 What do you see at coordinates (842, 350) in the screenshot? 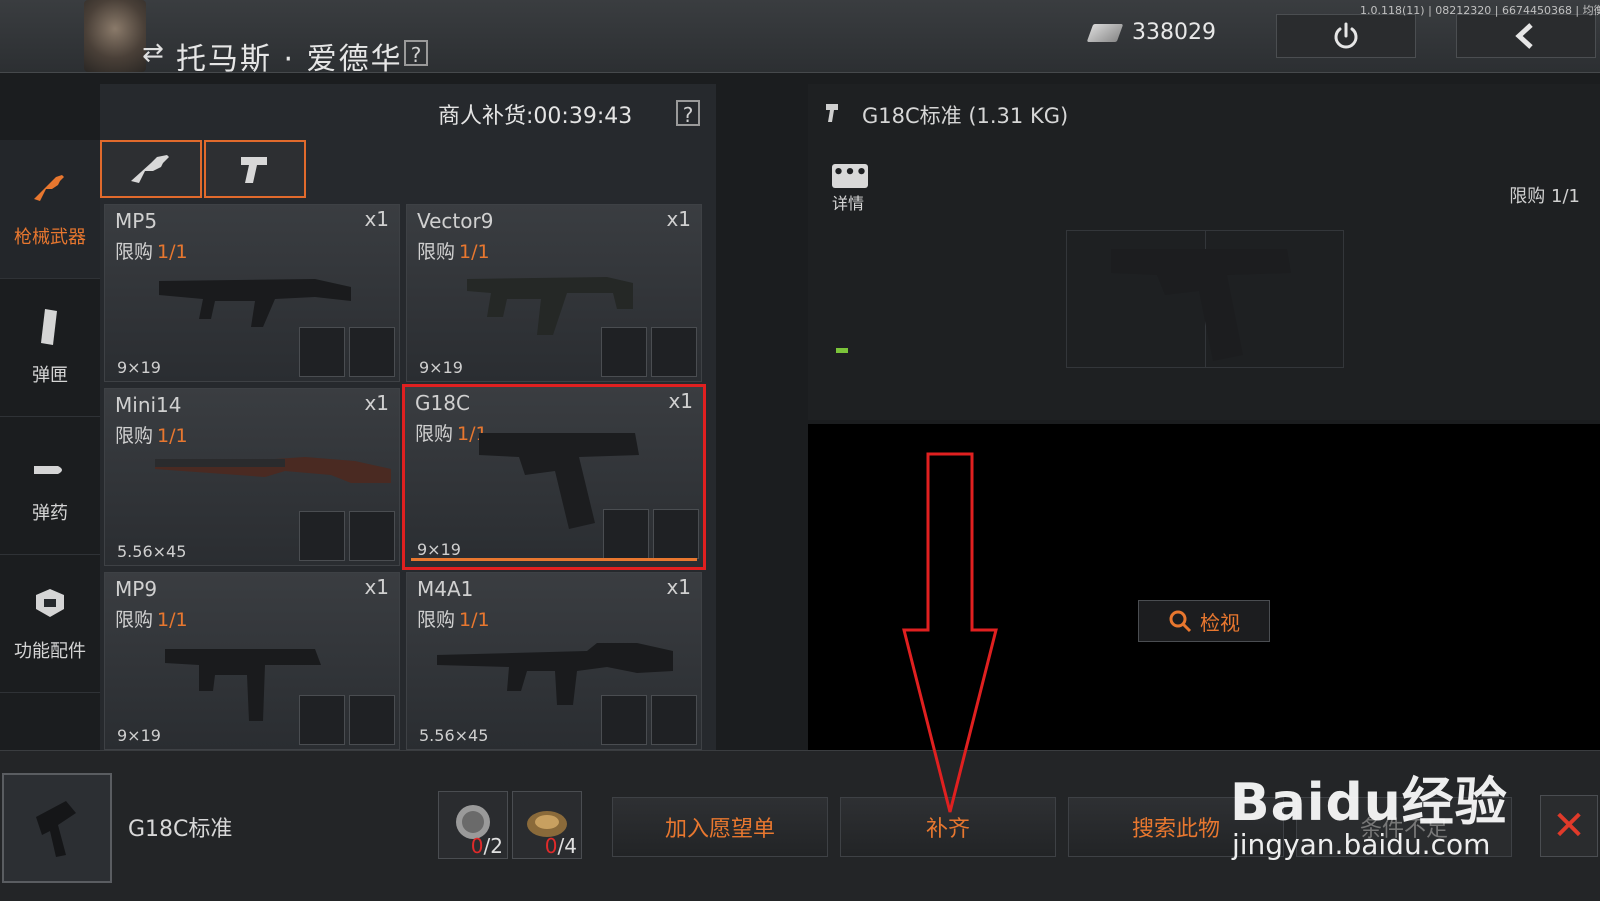
I see `status-indicator` at bounding box center [842, 350].